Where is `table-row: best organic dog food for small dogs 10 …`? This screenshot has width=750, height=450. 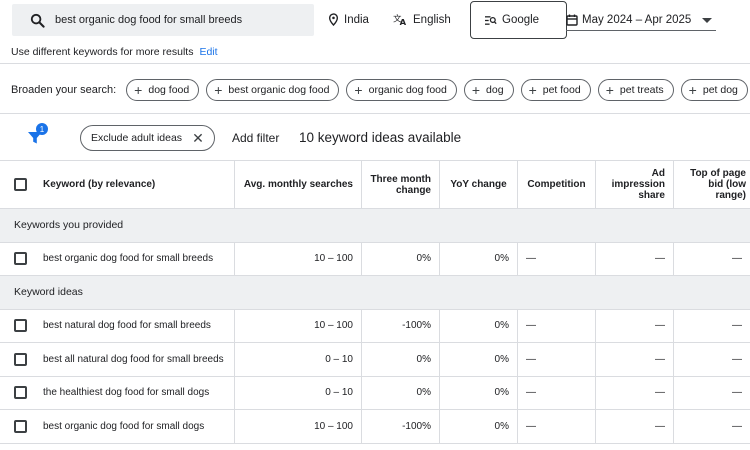
table-row: best organic dog food for small dogs 10 … is located at coordinates (375, 427).